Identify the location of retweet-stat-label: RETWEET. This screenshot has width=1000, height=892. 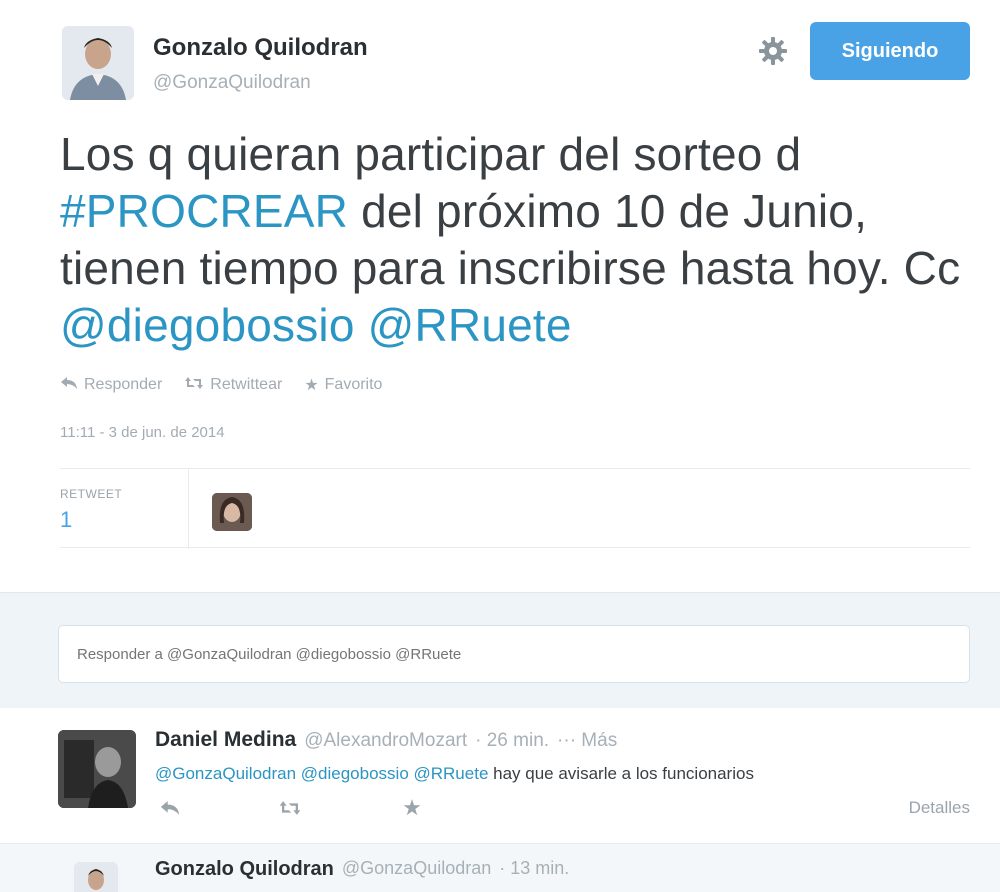
(91, 494).